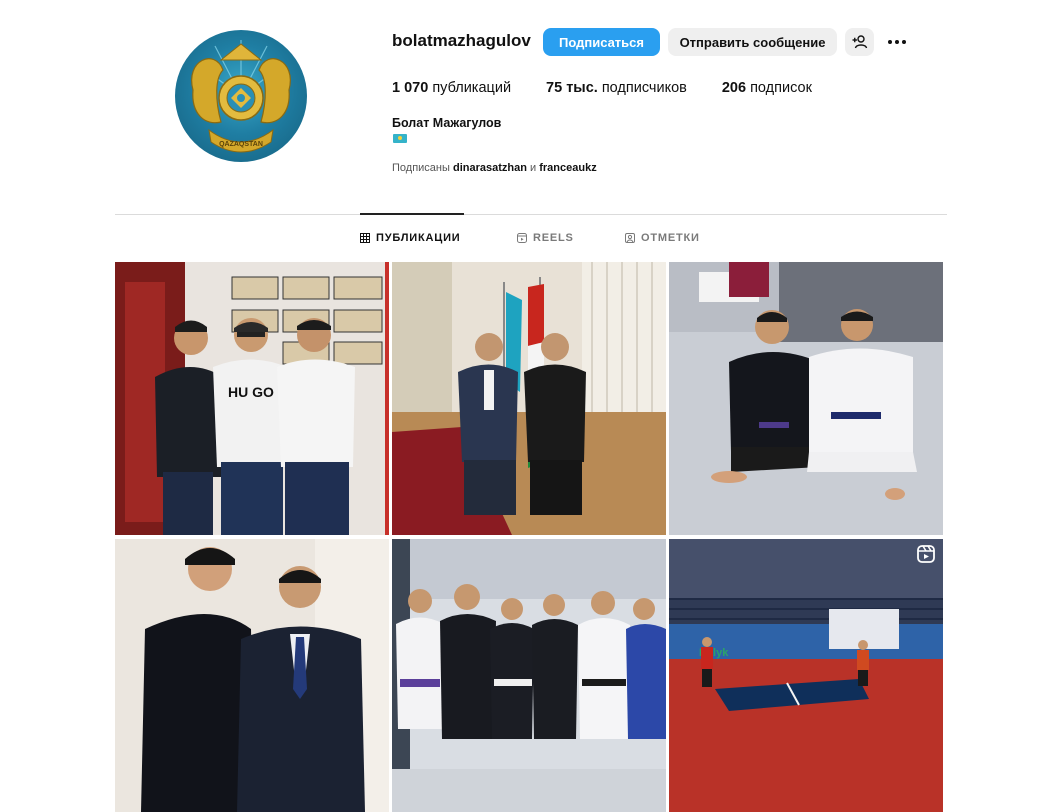 The width and height of the screenshot is (1062, 812). I want to click on post-tile: HU GO, so click(252, 398).